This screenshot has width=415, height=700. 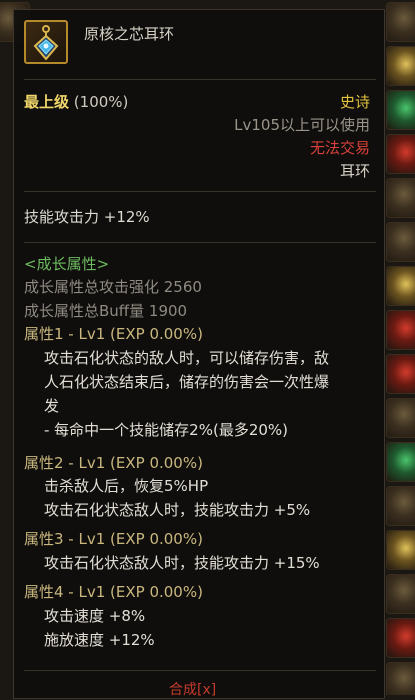 What do you see at coordinates (101, 102) in the screenshot?
I see `item-grade-percent: (100%)` at bounding box center [101, 102].